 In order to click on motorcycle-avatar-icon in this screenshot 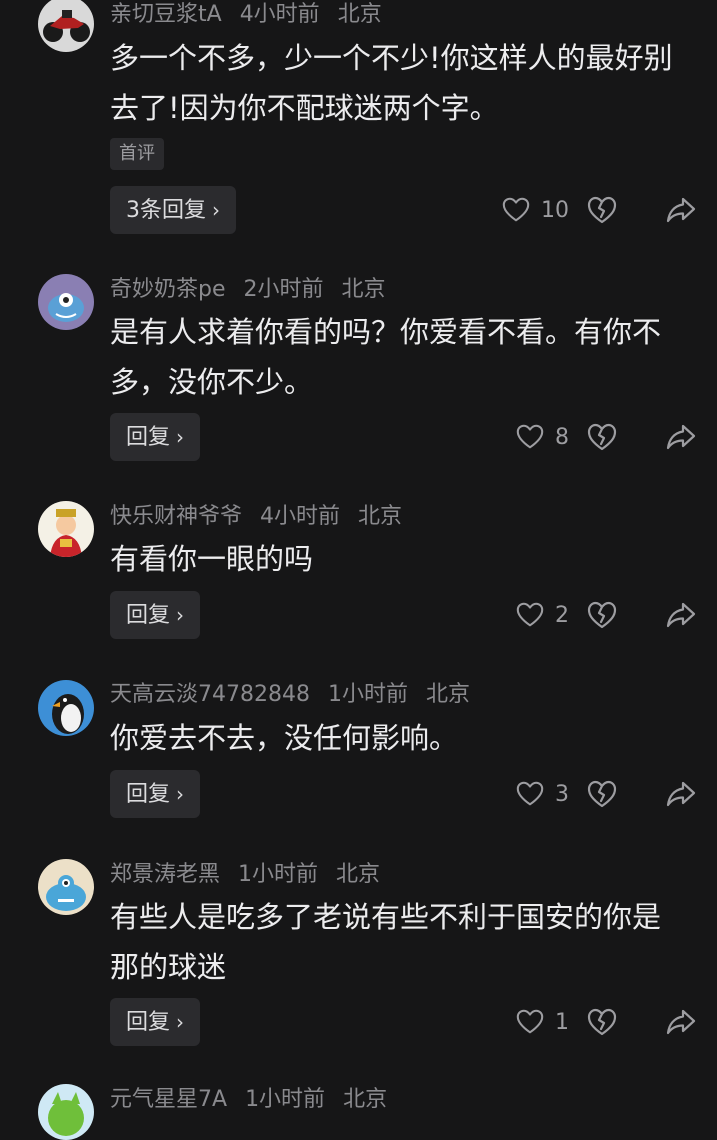, I will do `click(66, 26)`.